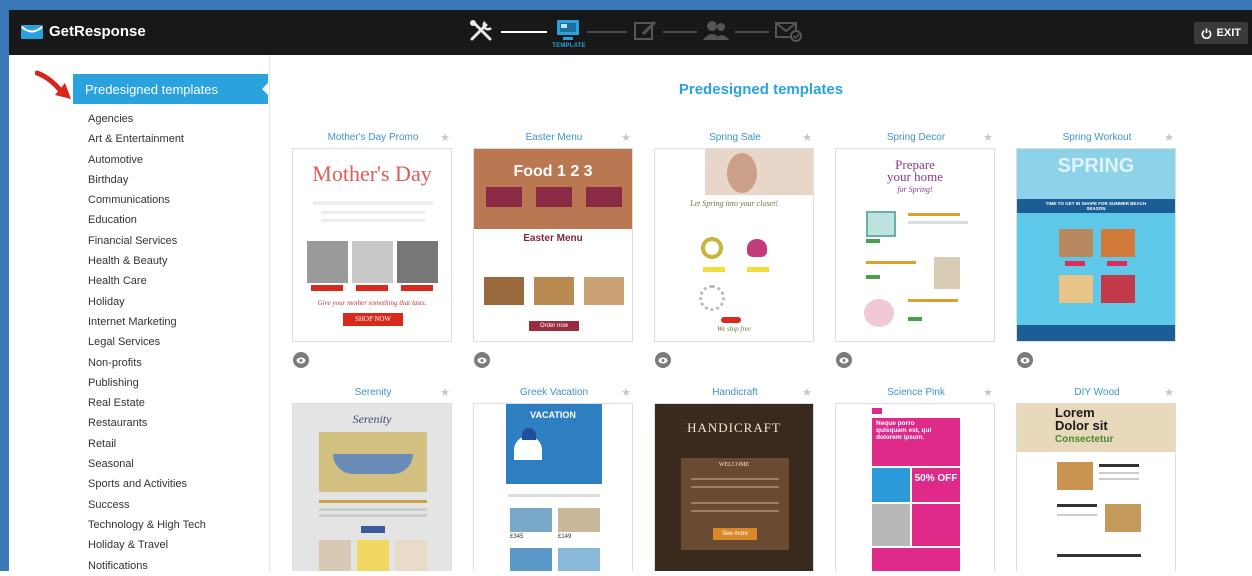 The height and width of the screenshot is (576, 1252). Describe the element at coordinates (147, 464) in the screenshot. I see `sidebar-category-seasonal: Seasonal` at that location.